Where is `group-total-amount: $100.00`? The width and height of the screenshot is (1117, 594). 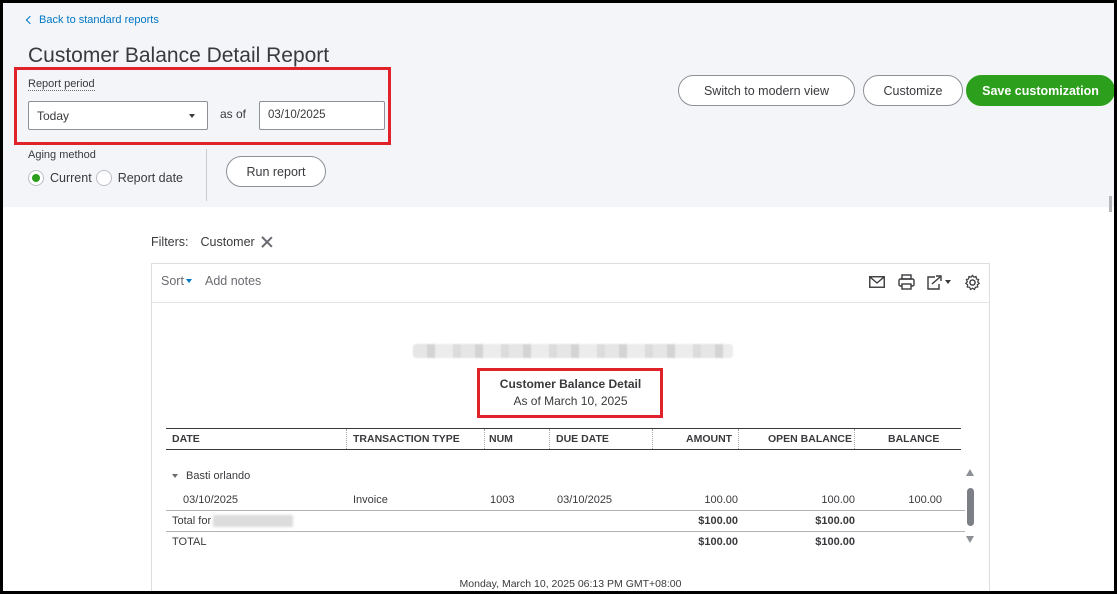
group-total-amount: $100.00 is located at coordinates (718, 521).